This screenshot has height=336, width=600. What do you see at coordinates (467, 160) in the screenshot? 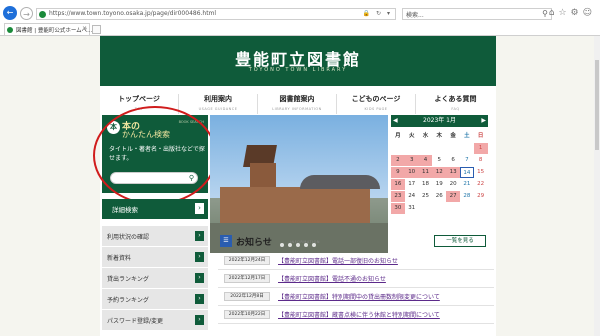
I see `calendar-day: 7` at bounding box center [467, 160].